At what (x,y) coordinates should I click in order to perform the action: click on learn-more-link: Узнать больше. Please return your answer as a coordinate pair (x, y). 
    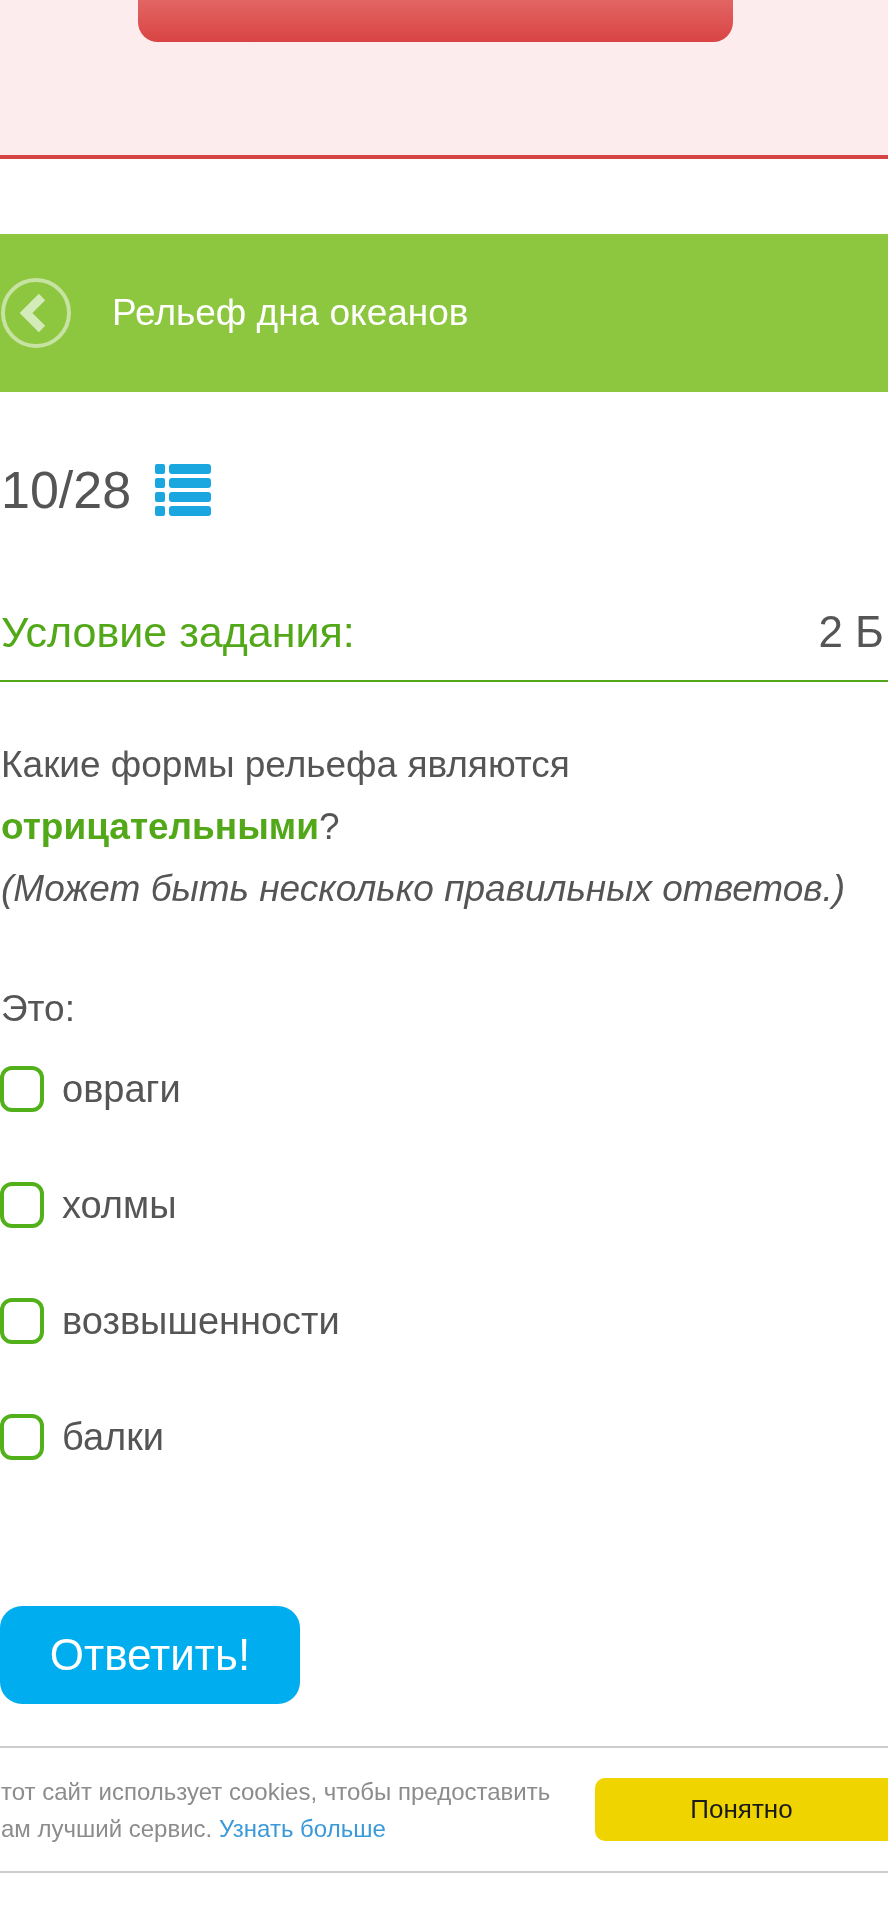
    Looking at the image, I should click on (302, 1828).